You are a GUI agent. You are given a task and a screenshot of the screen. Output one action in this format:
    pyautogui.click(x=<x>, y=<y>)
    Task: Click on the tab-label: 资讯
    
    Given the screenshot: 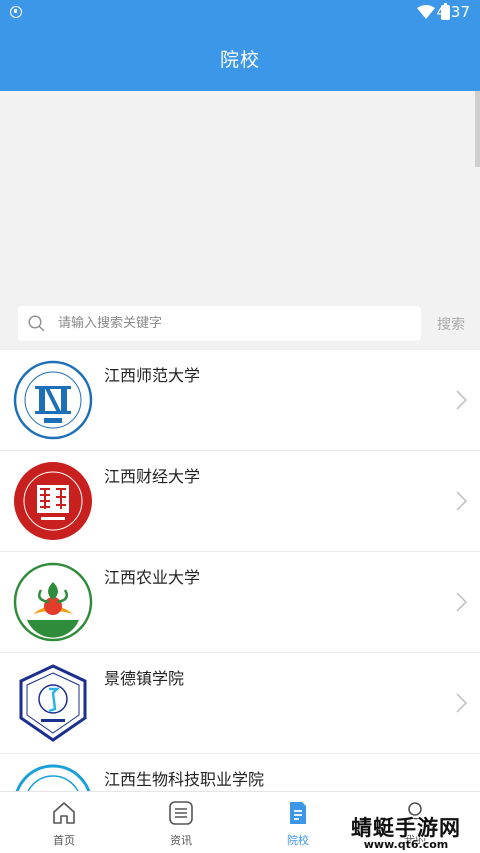 What is the action you would take?
    pyautogui.click(x=181, y=840)
    